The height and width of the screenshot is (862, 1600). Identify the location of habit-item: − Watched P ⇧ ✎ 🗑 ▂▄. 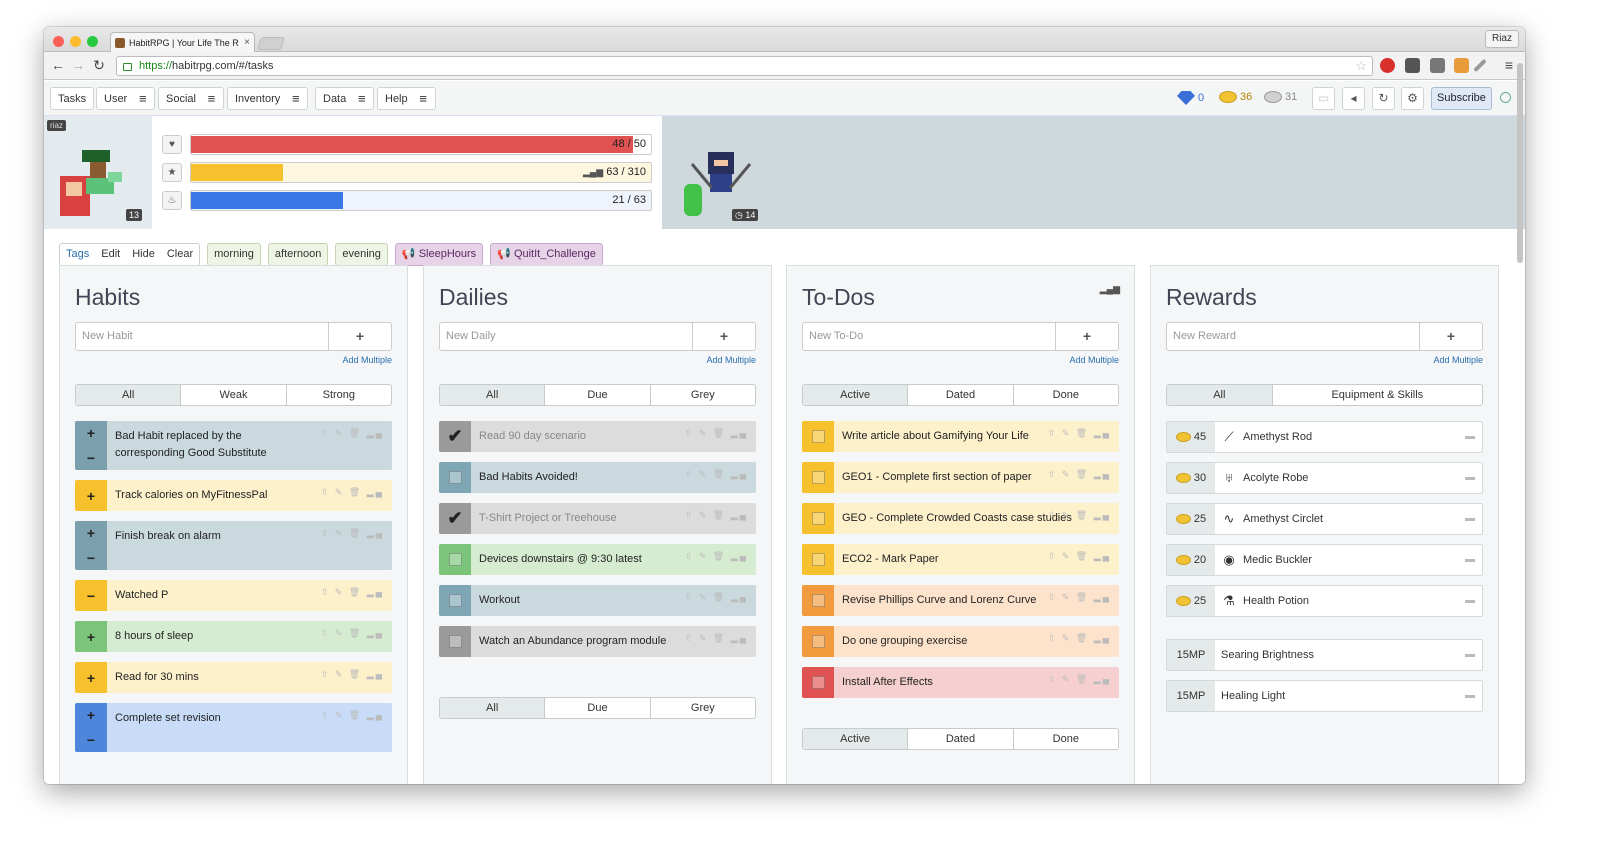
(233, 595).